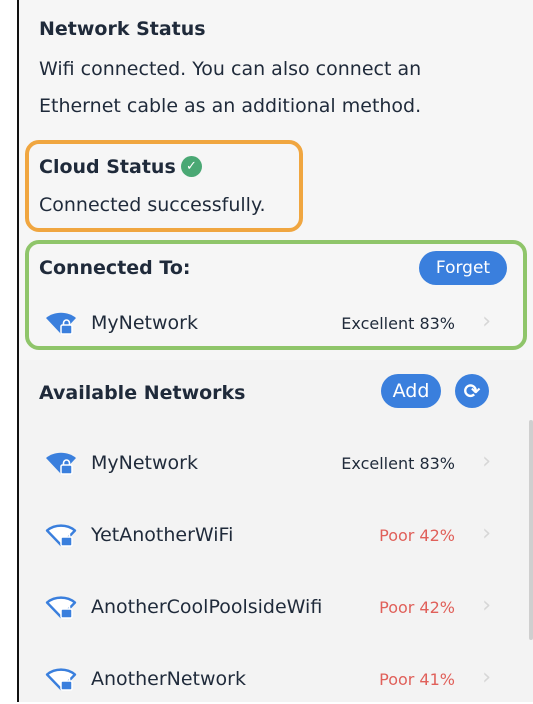 This screenshot has height=704, width=533. What do you see at coordinates (264, 680) in the screenshot?
I see `network-row: AnotherNetwork Poor 41% ›` at bounding box center [264, 680].